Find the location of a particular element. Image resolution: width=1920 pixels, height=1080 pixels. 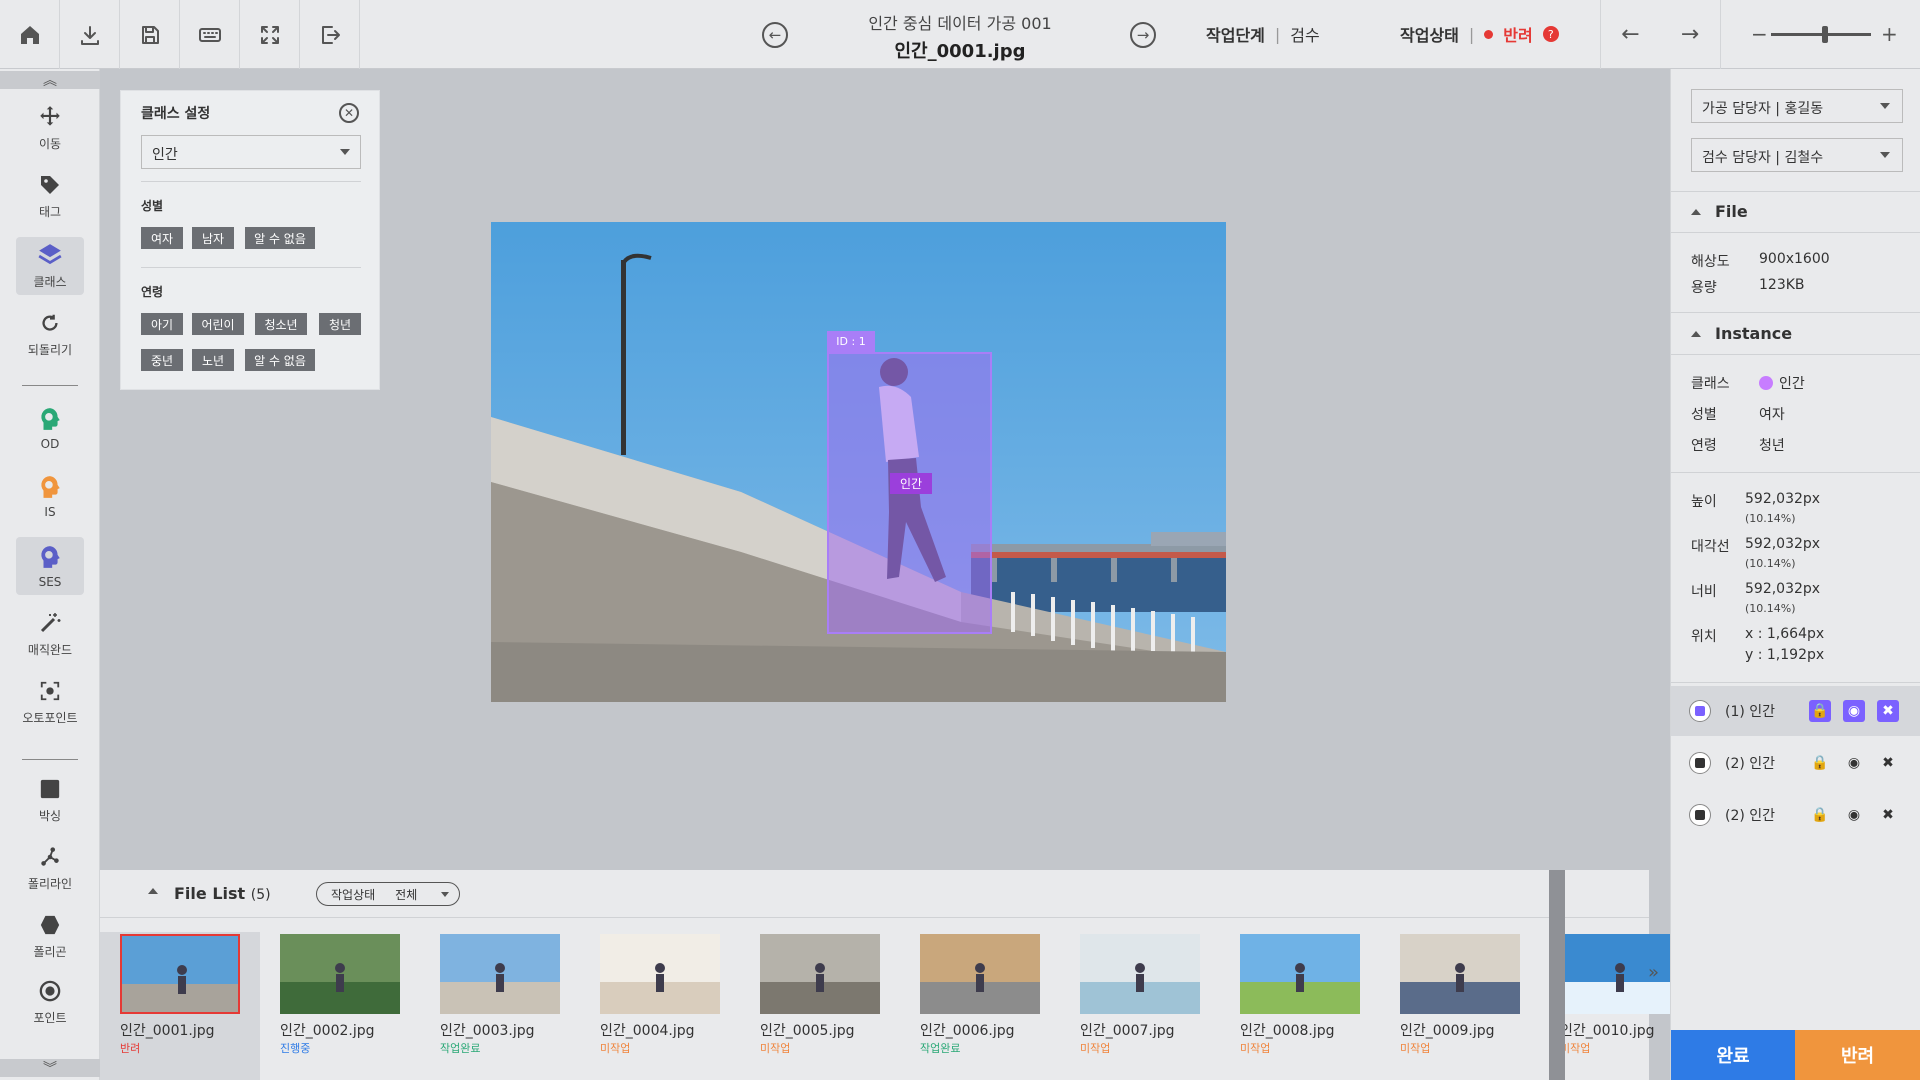

tool-ses: SES is located at coordinates (50, 566).